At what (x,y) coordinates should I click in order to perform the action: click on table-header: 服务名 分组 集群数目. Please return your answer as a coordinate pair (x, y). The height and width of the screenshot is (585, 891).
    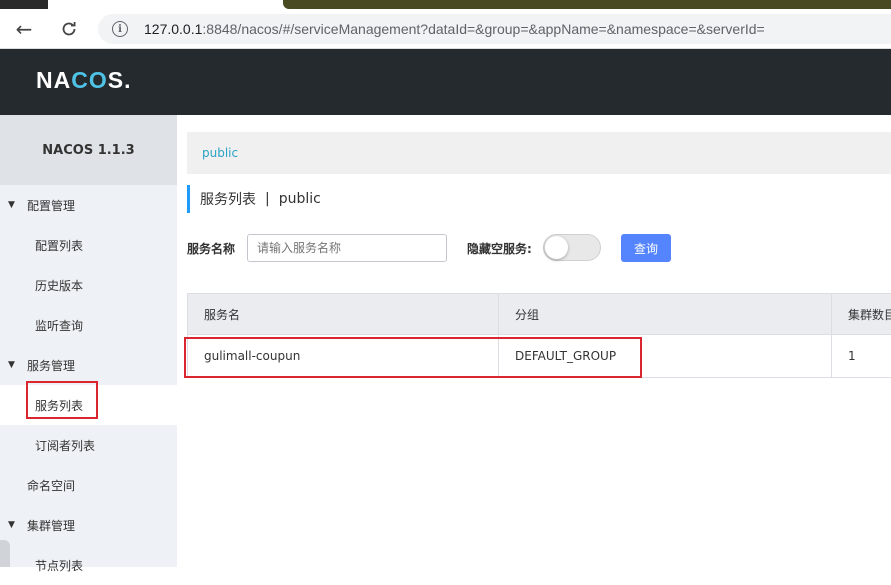
    Looking at the image, I should click on (539, 314).